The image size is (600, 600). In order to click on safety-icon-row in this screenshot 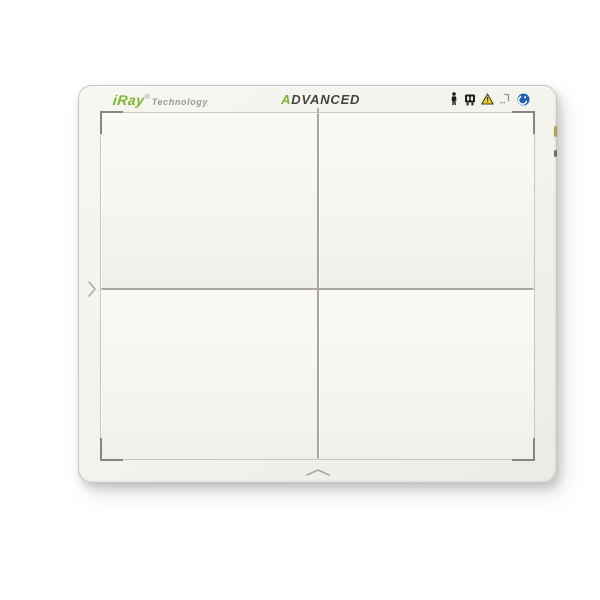, I will do `click(489, 99)`.